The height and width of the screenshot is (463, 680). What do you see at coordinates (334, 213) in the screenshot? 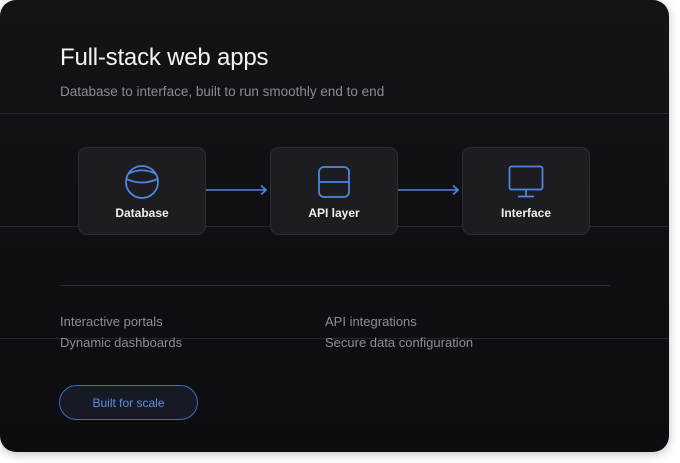
I see `flow-node-label: API layer` at bounding box center [334, 213].